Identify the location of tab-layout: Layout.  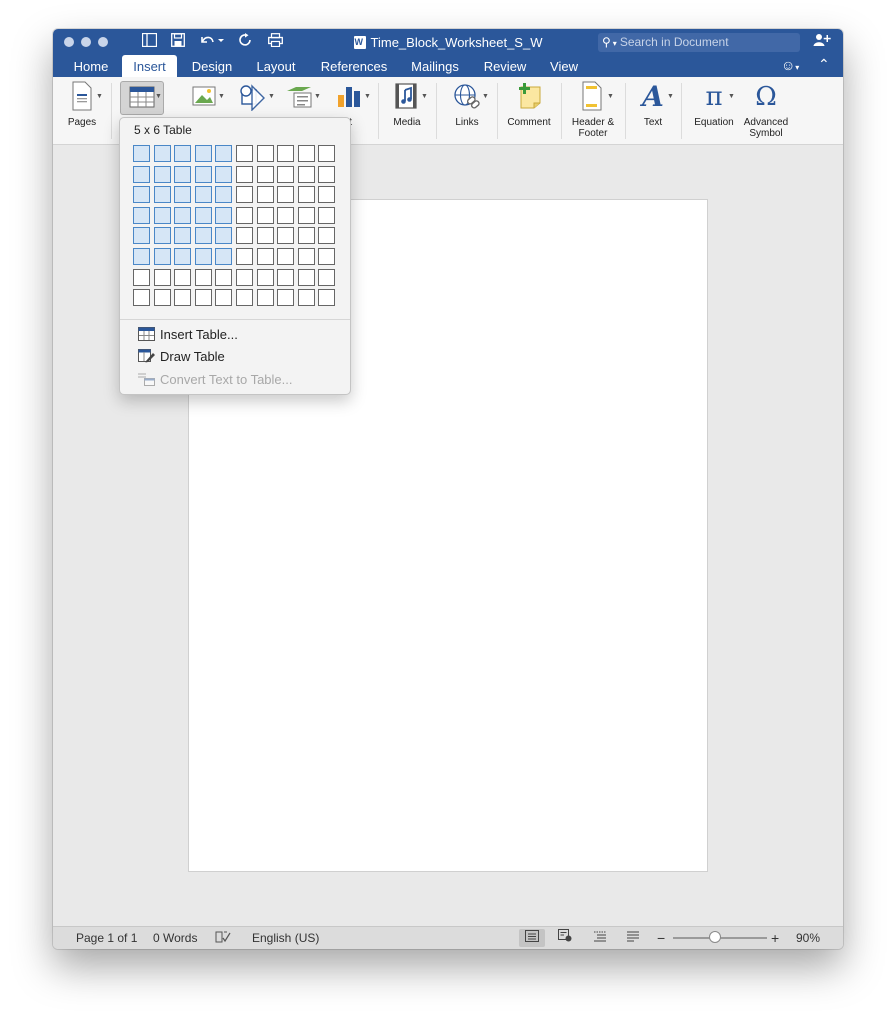
(276, 66).